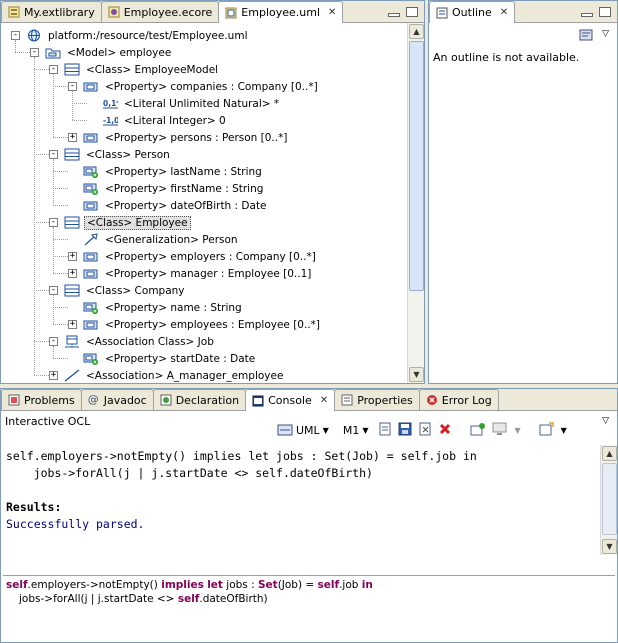 This screenshot has height=643, width=618. I want to click on display-console-icon, so click(500, 430).